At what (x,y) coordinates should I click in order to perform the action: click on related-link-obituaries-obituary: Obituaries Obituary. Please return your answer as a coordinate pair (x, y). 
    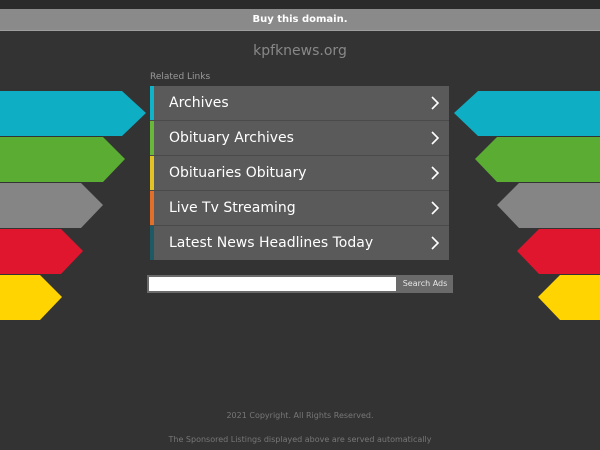
    Looking at the image, I should click on (299, 173).